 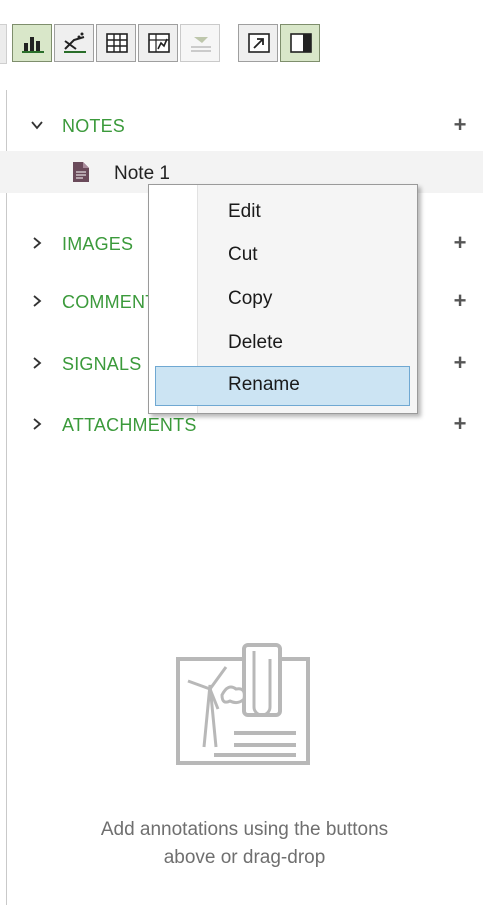 I want to click on annotation-icon, so click(x=201, y=44).